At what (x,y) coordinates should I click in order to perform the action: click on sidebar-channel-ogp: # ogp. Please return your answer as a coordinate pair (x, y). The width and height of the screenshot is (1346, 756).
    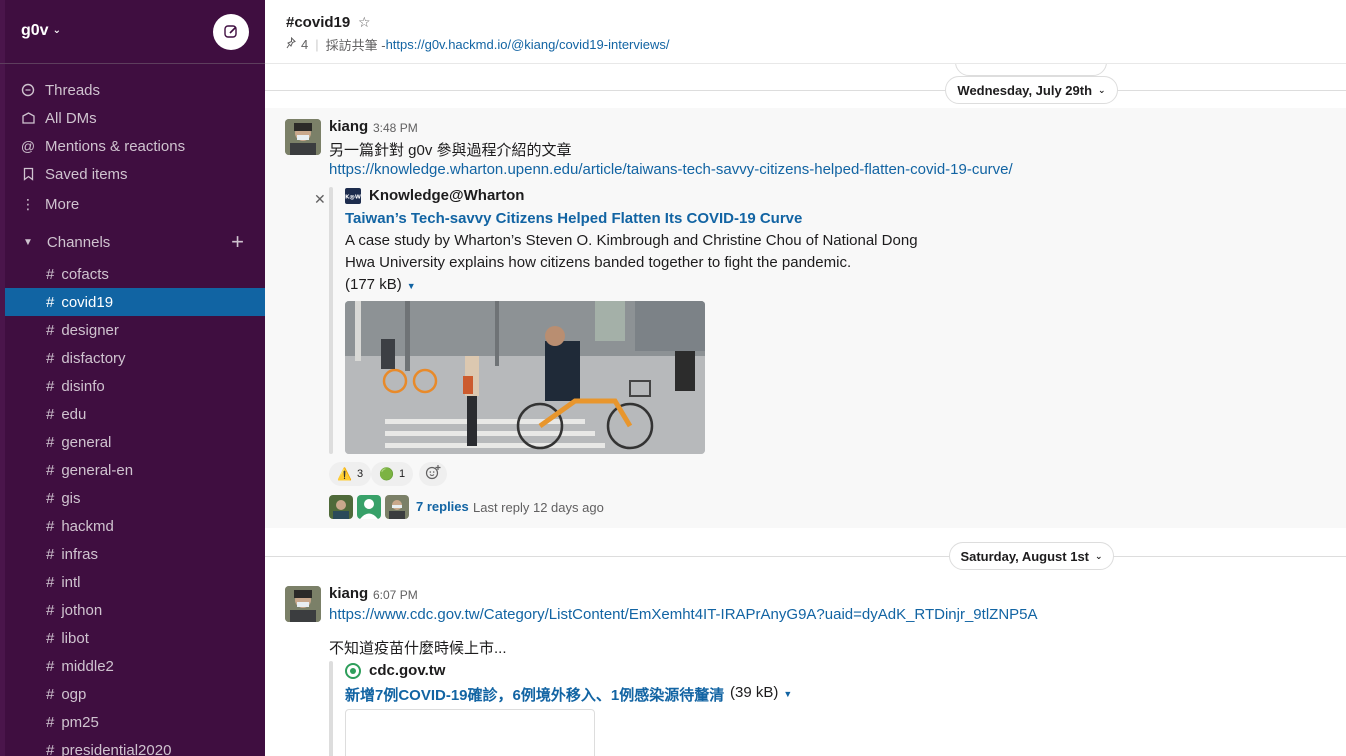
    Looking at the image, I should click on (135, 694).